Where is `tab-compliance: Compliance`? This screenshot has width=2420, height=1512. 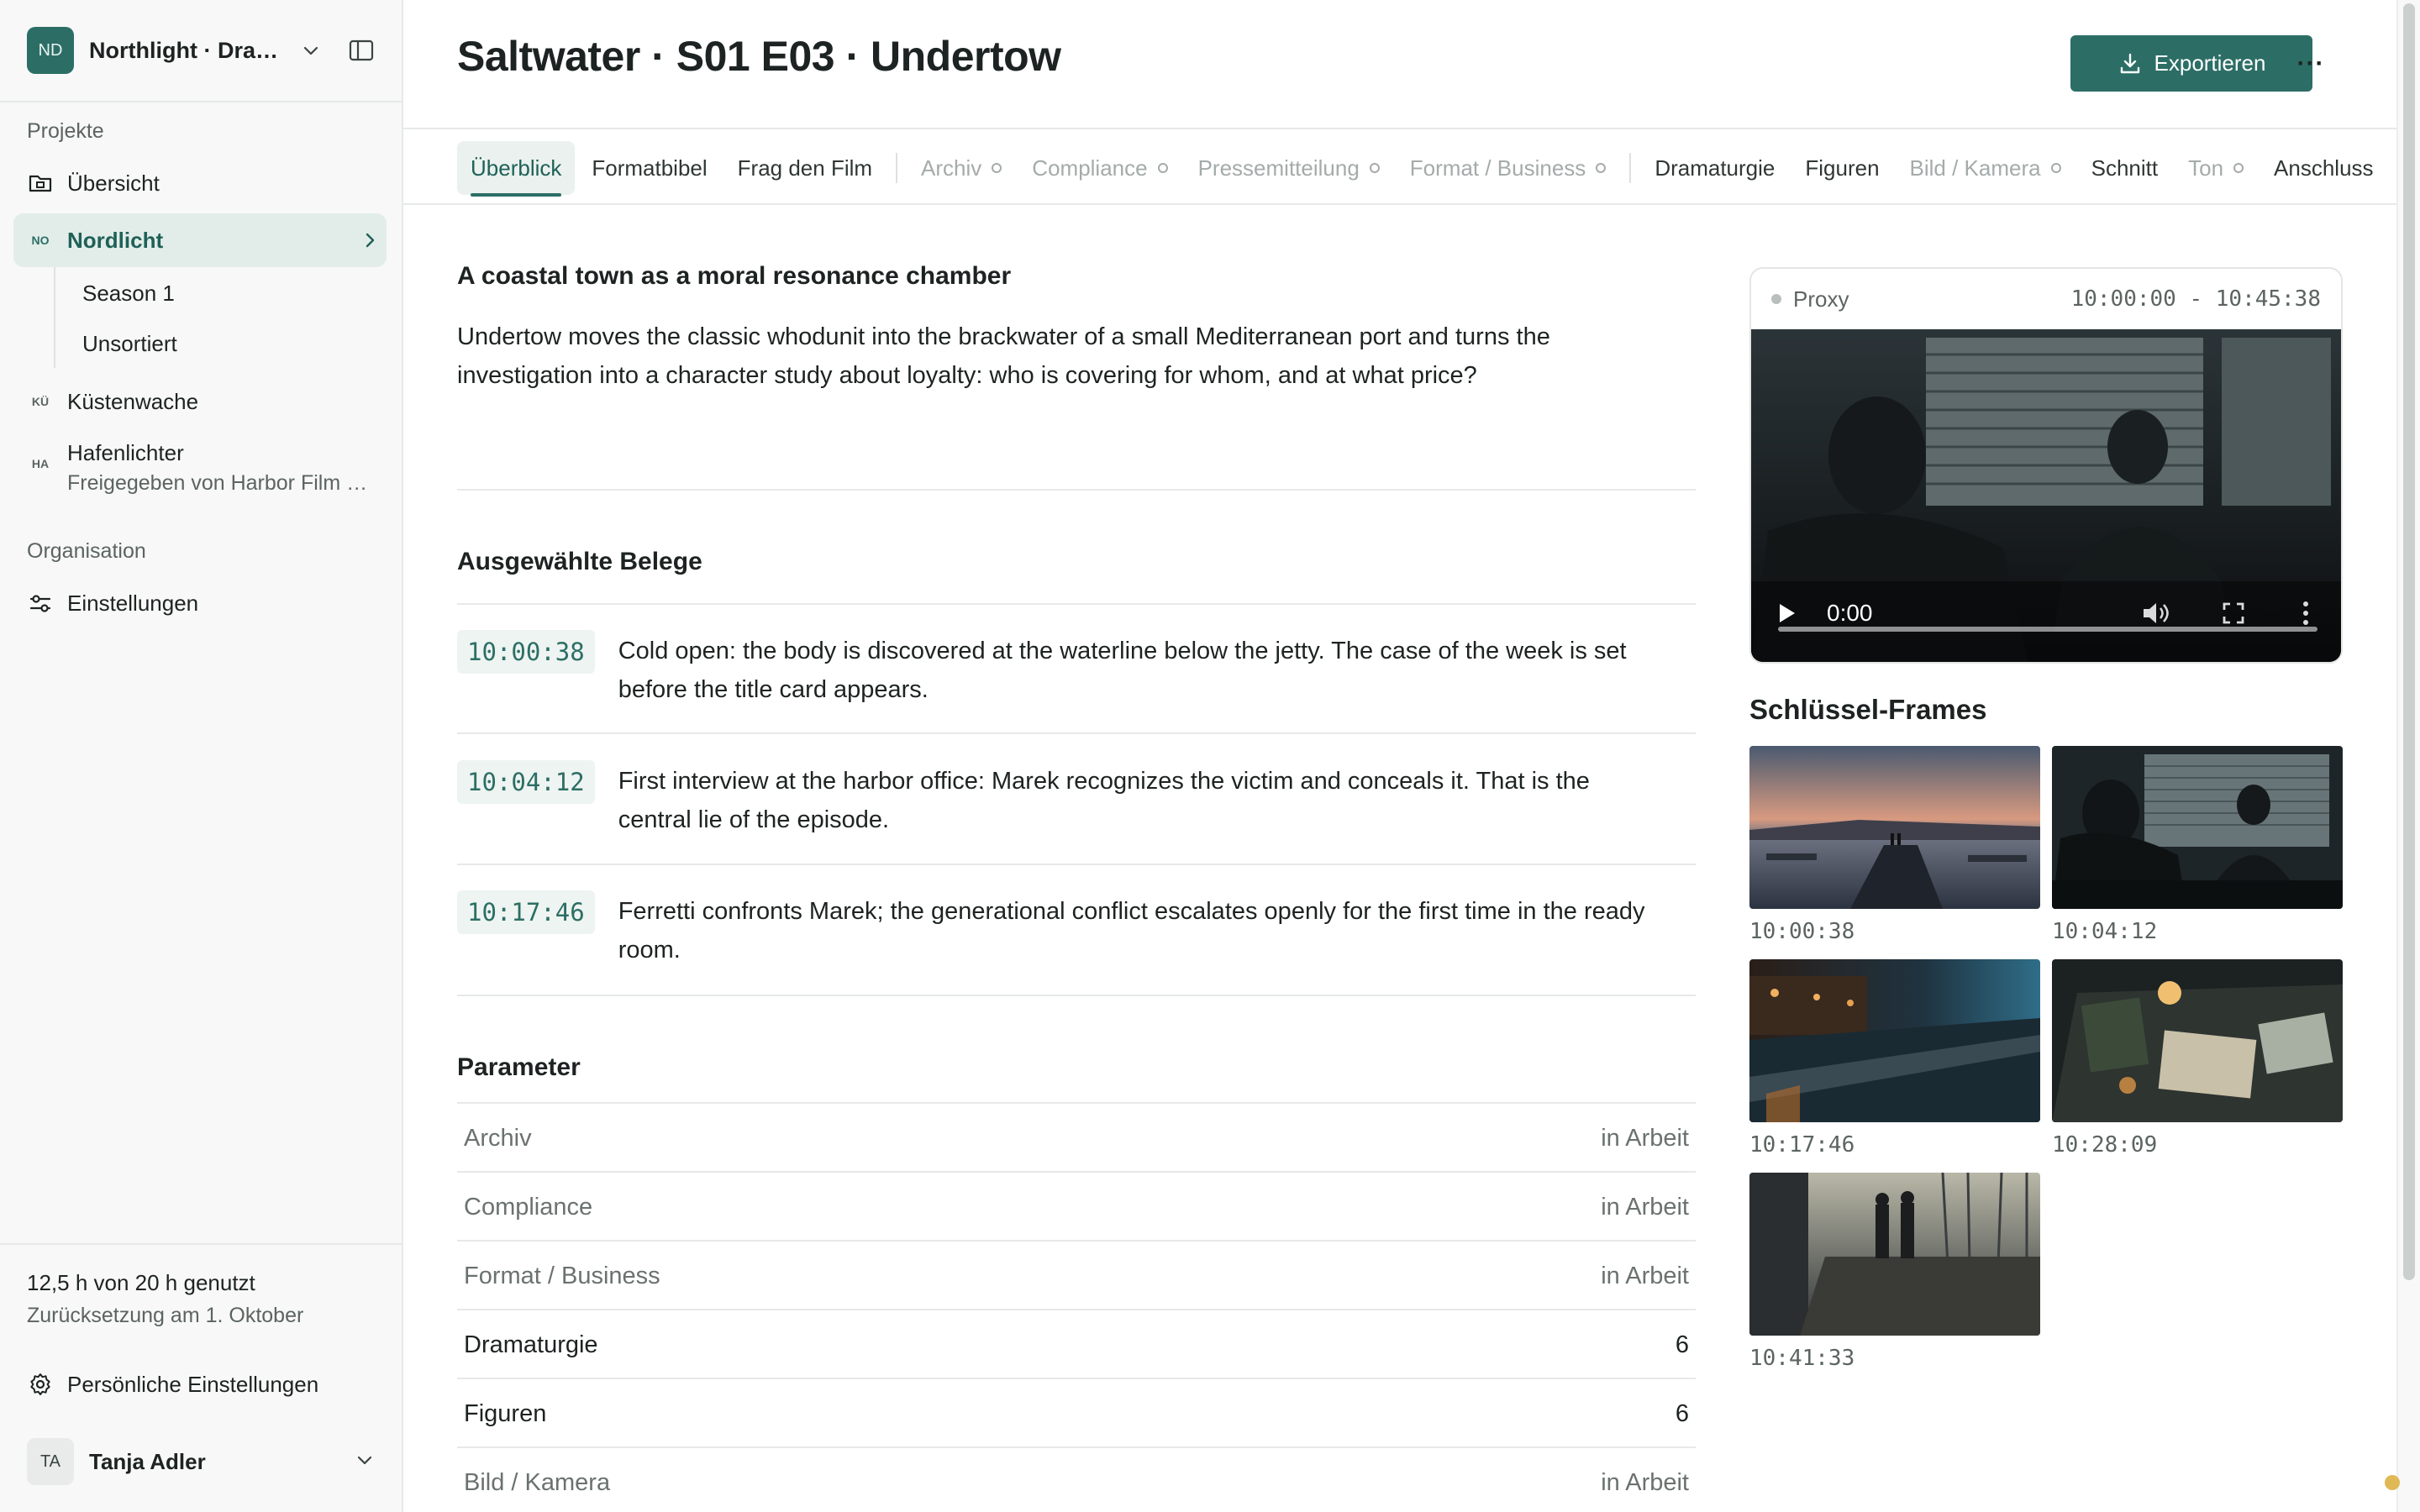 tab-compliance: Compliance is located at coordinates (1100, 168).